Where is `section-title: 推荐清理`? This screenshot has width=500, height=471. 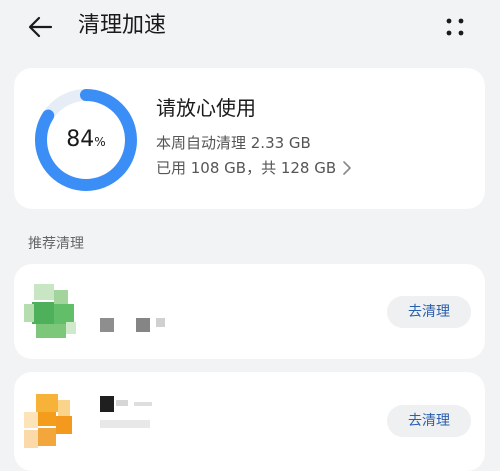
section-title: 推荐清理 is located at coordinates (56, 244).